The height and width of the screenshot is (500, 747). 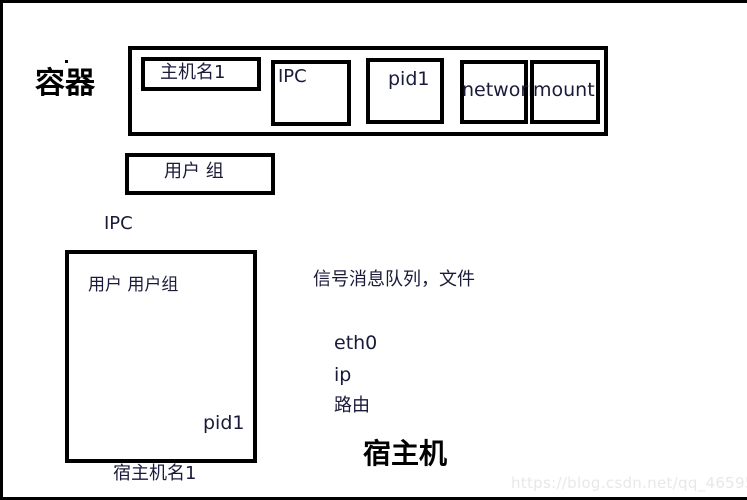 What do you see at coordinates (224, 423) in the screenshot?
I see `host-pid-label: pid1` at bounding box center [224, 423].